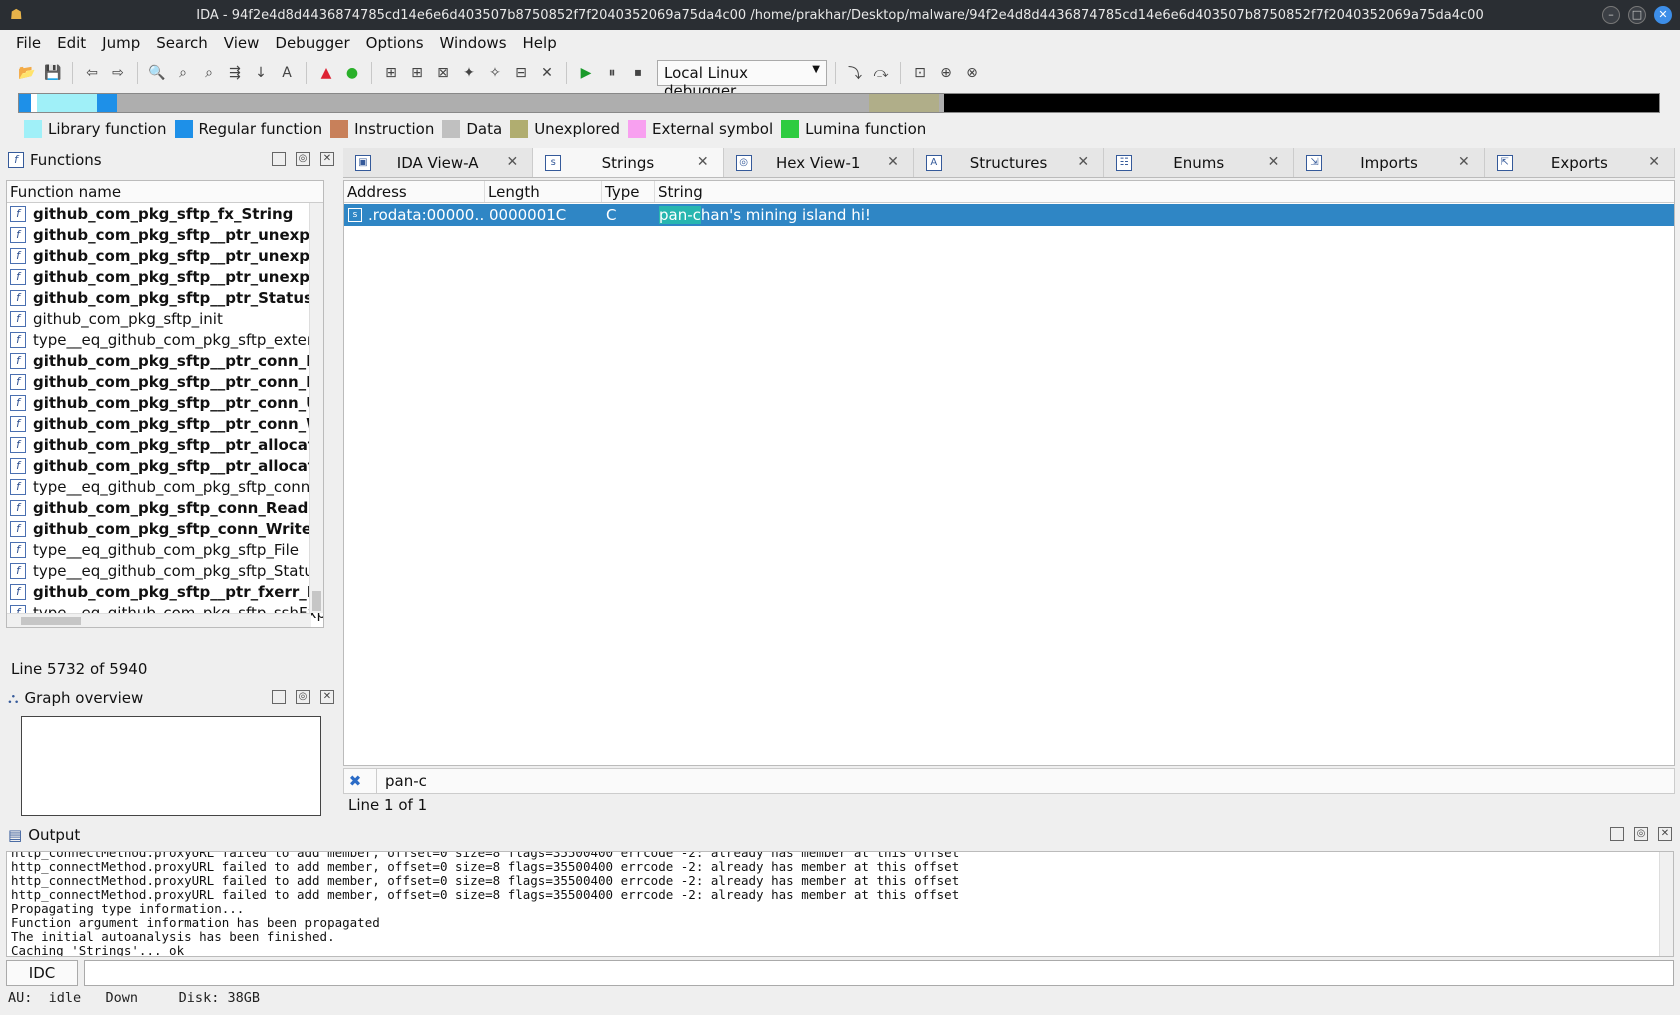  I want to click on function-row: f github_com_pkg_sftp__ptr_allocator_Lock, so click(165, 444).